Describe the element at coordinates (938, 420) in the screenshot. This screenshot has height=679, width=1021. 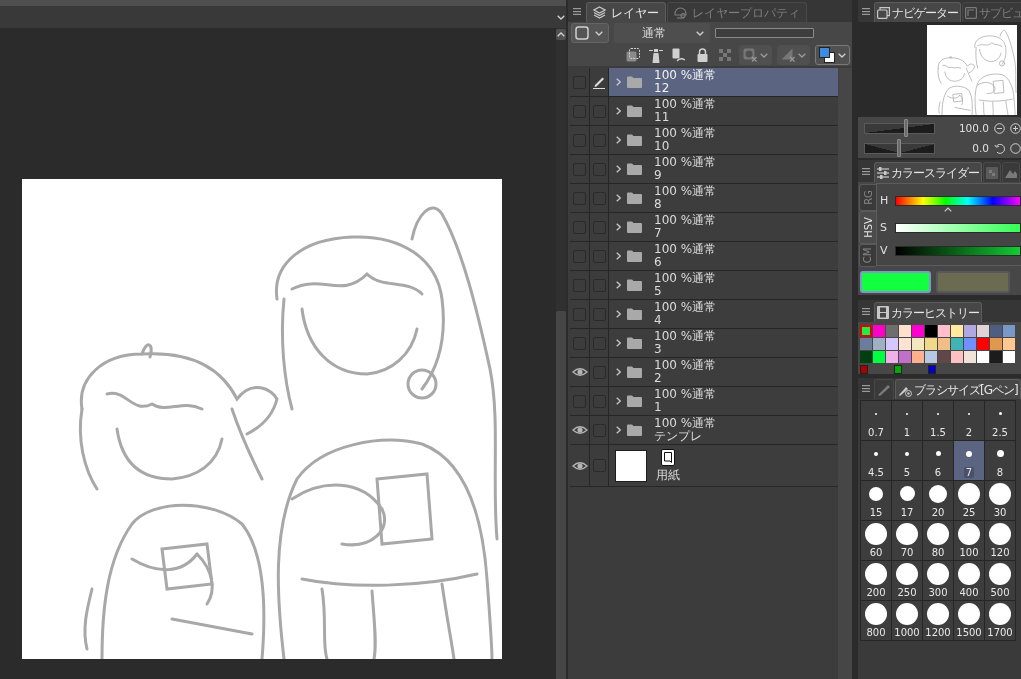
I see `brush-size-option: 1.5` at that location.